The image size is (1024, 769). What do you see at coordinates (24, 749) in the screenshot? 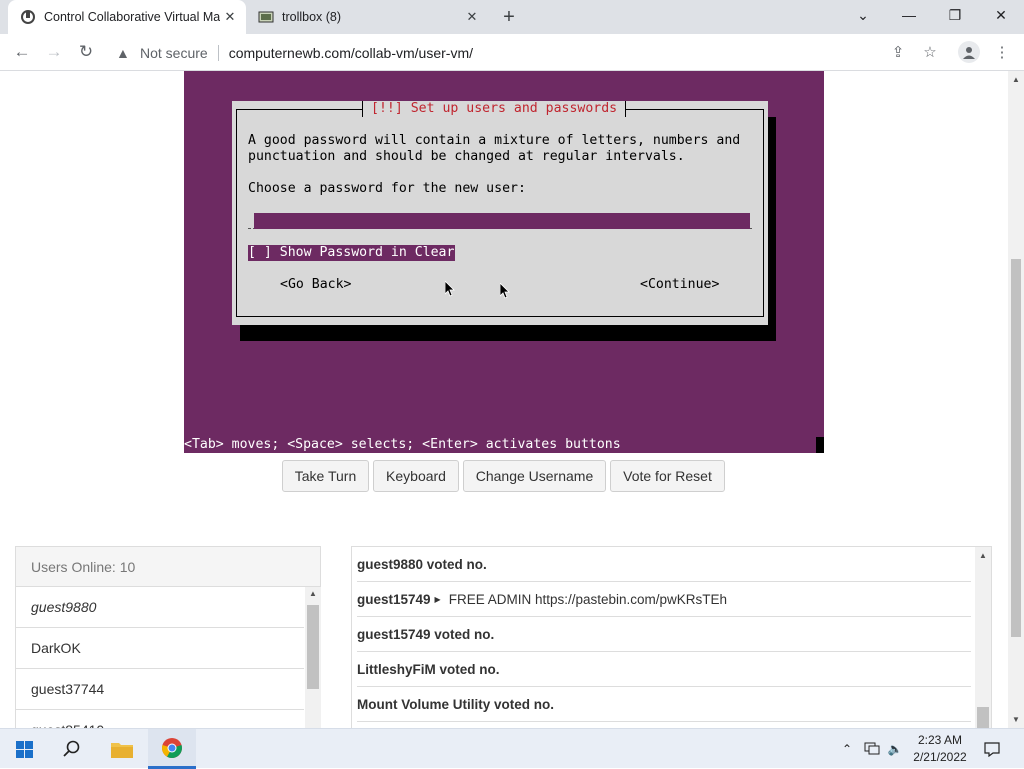
I see `windows-start-icon` at bounding box center [24, 749].